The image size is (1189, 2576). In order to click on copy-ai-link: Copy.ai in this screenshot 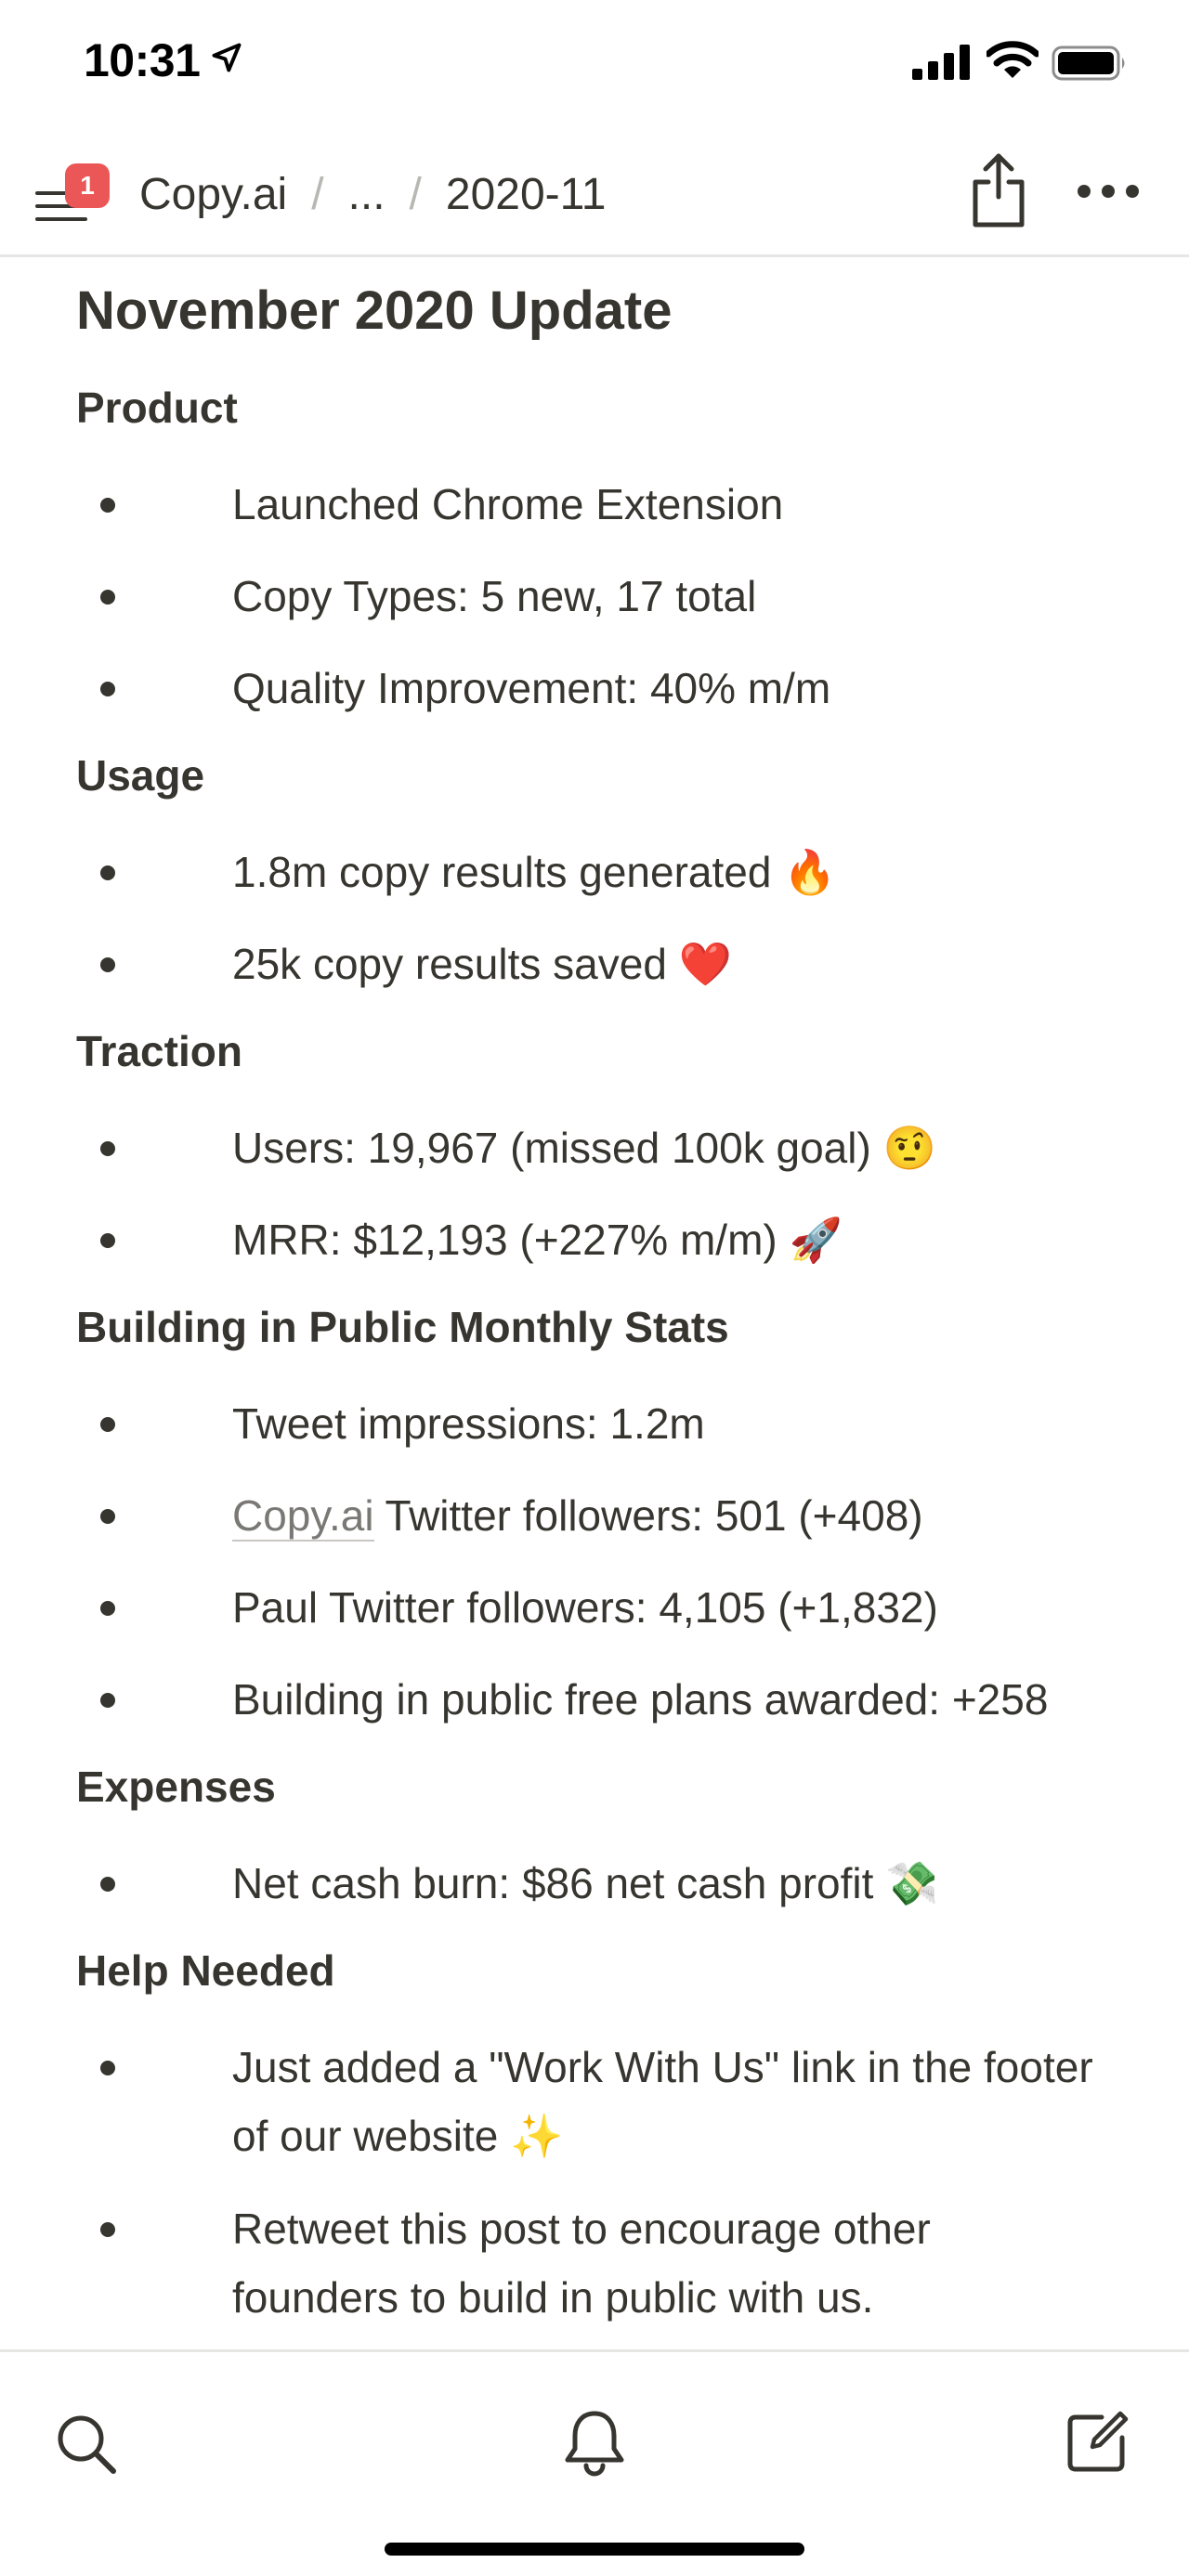, I will do `click(303, 1516)`.